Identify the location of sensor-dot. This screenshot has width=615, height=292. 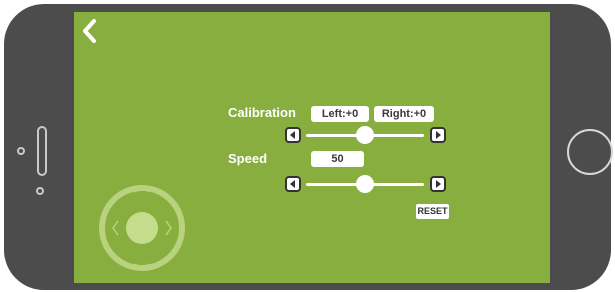
(40, 191).